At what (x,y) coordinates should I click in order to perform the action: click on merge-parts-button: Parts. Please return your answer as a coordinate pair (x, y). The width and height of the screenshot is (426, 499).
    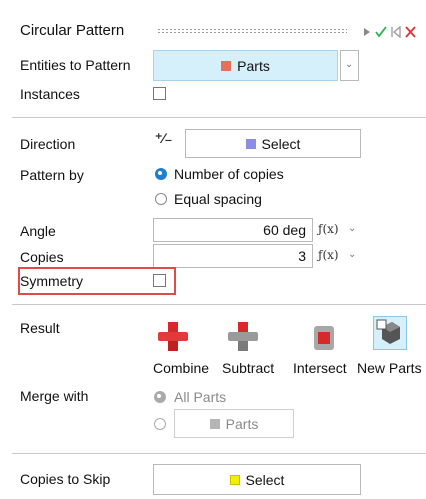
    Looking at the image, I should click on (234, 423).